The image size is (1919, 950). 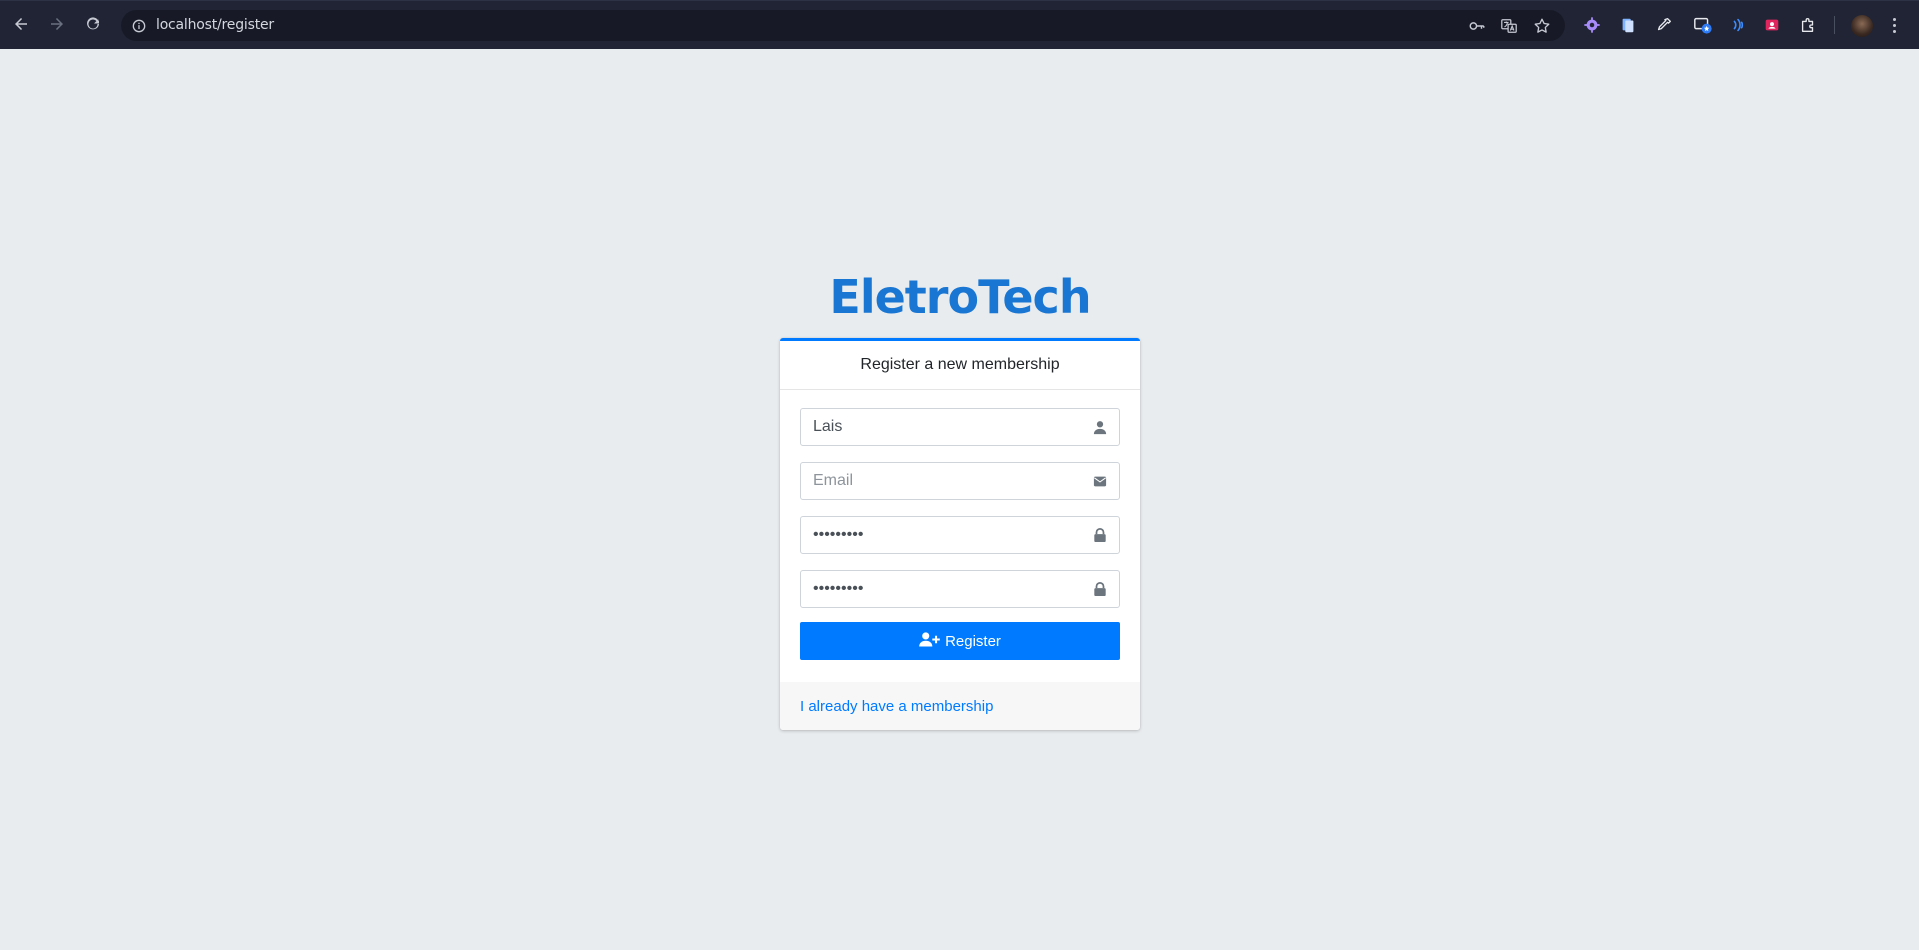 What do you see at coordinates (1100, 481) in the screenshot?
I see `envelope-icon` at bounding box center [1100, 481].